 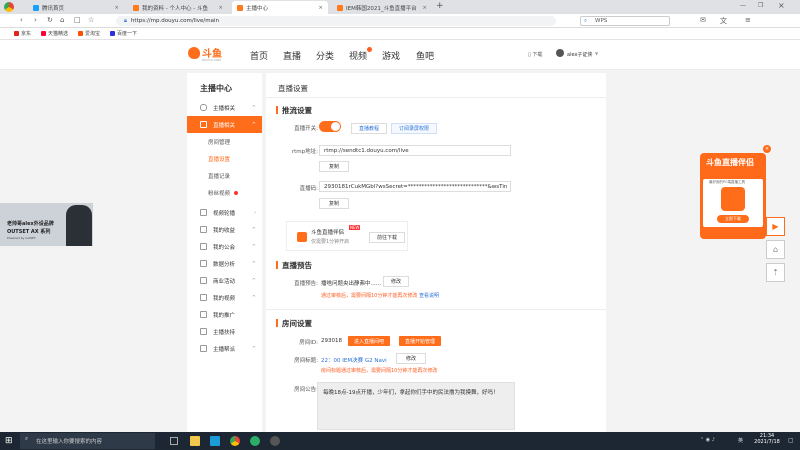 I want to click on tab-favicon, so click(x=340, y=7).